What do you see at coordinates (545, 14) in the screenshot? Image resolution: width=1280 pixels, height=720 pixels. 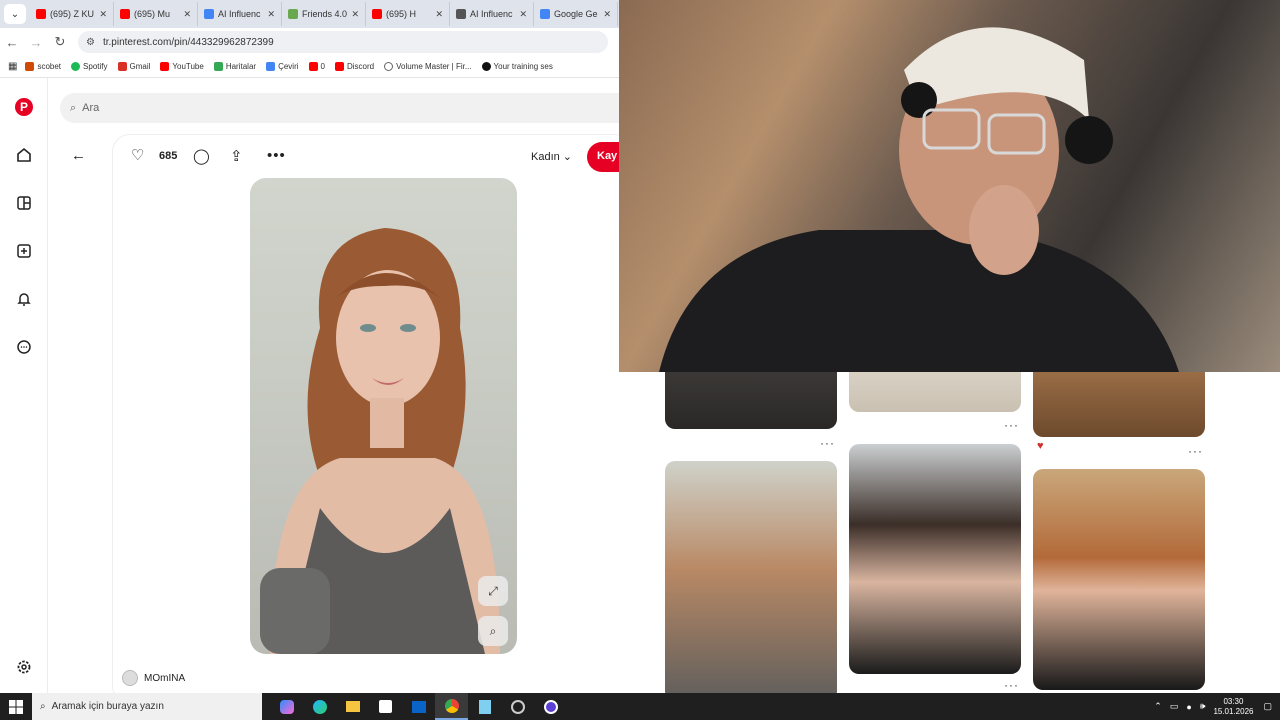 I see `gemini-icon` at bounding box center [545, 14].